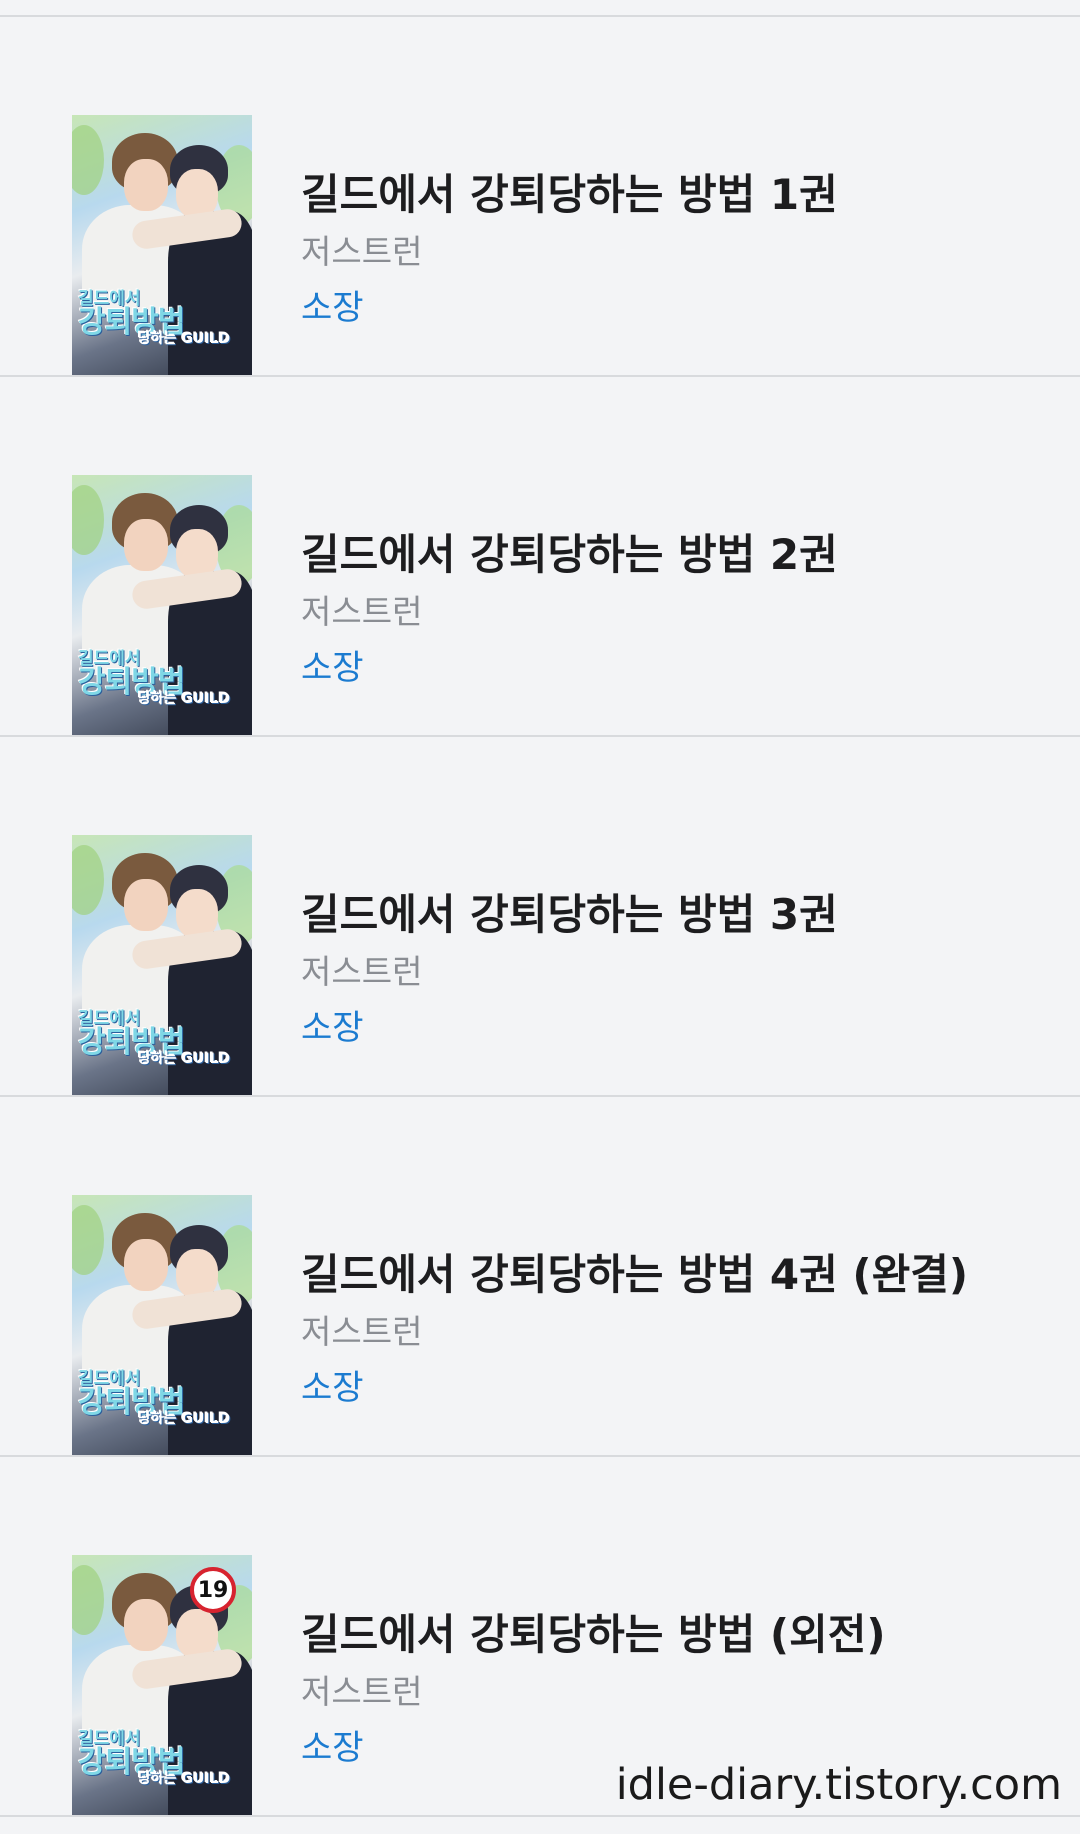  What do you see at coordinates (634, 1329) in the screenshot?
I see `book-info: 길드에서 강퇴당하는 방법 4권 (완결) 저스트런 소장` at bounding box center [634, 1329].